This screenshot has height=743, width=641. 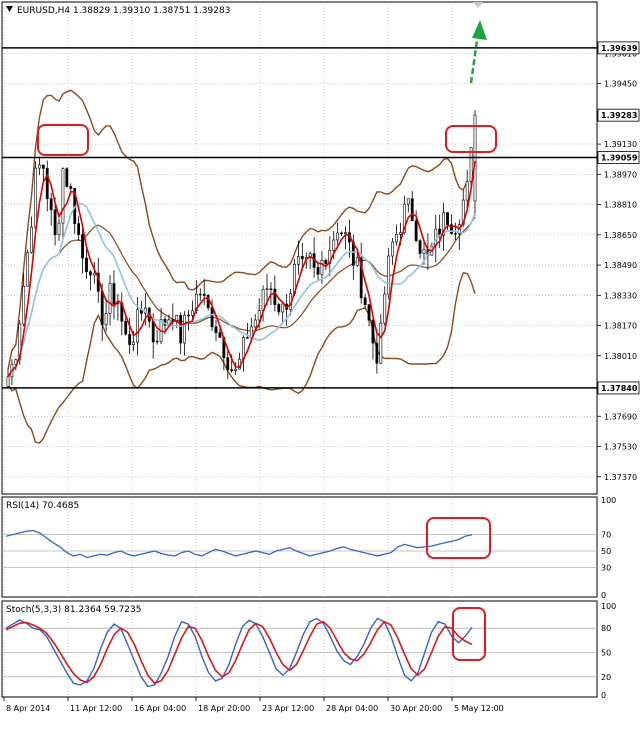 What do you see at coordinates (620, 235) in the screenshot?
I see `price-tick-label: 1.38650` at bounding box center [620, 235].